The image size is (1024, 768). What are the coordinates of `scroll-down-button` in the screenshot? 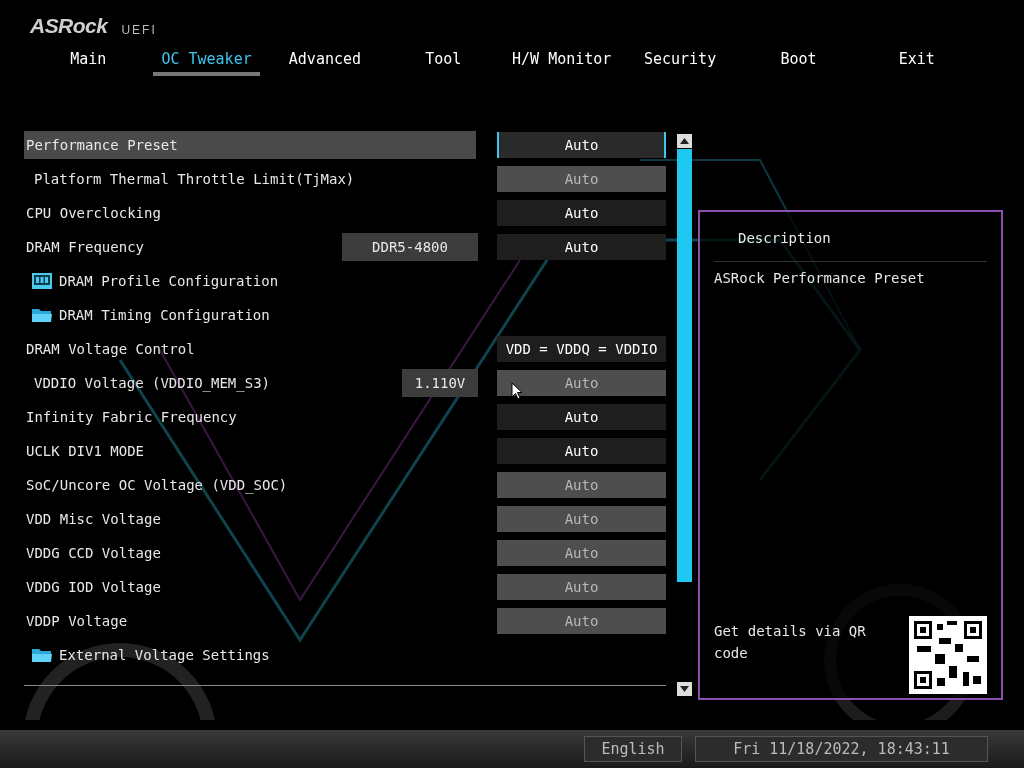 It's located at (684, 689).